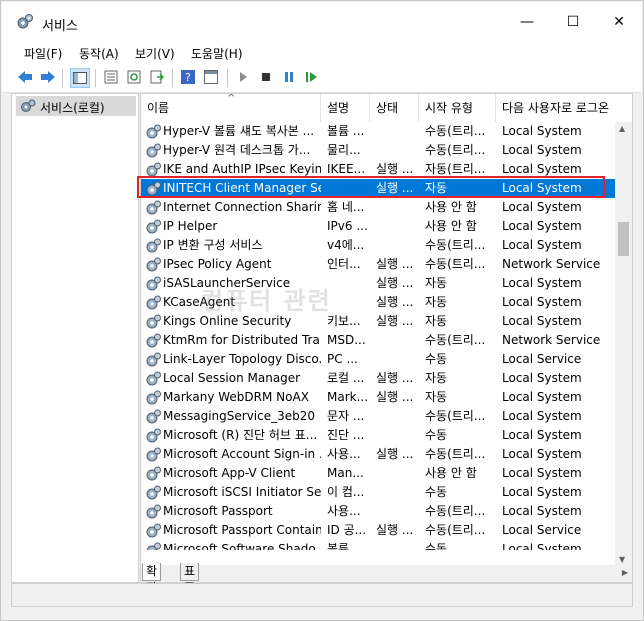 The width and height of the screenshot is (644, 621). Describe the element at coordinates (111, 77) in the screenshot. I see `properties-icon` at that location.